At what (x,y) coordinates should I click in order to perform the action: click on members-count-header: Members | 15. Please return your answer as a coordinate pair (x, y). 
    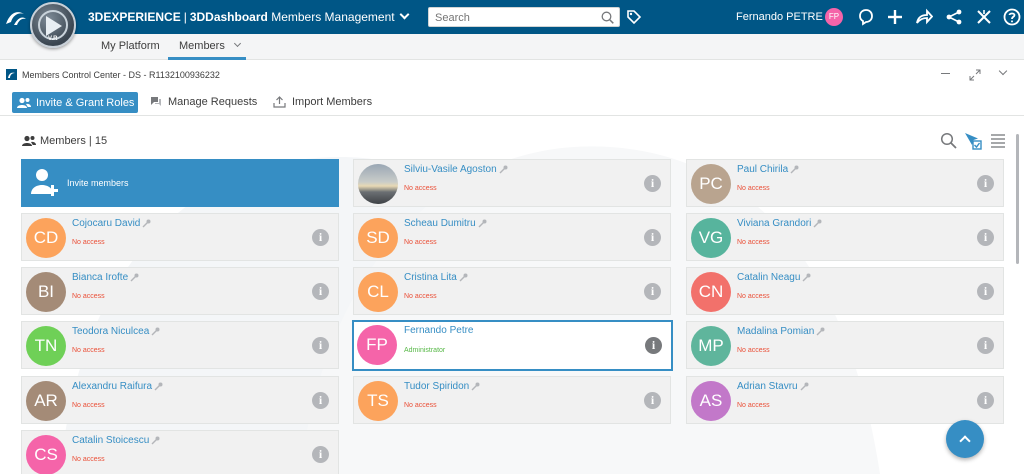
    Looking at the image, I should click on (64, 141).